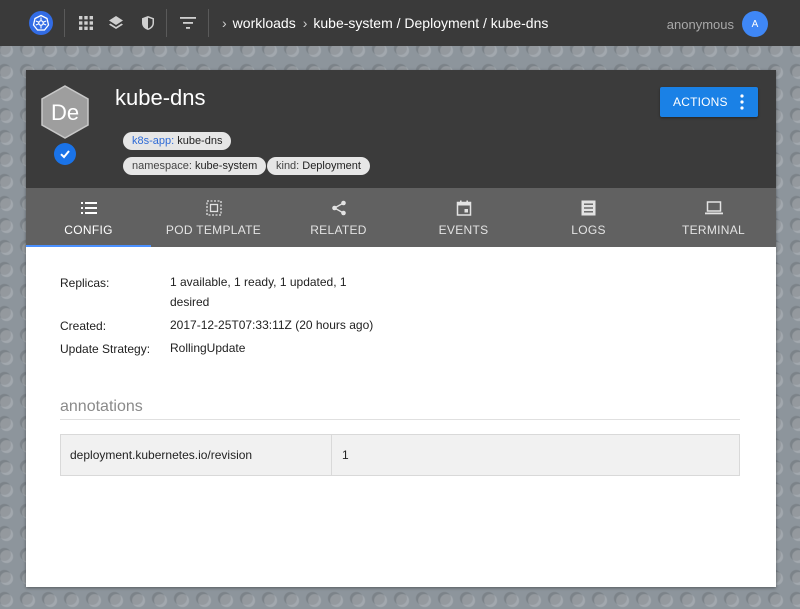 Image resolution: width=800 pixels, height=609 pixels. What do you see at coordinates (588, 230) in the screenshot?
I see `tab-label: LOGS` at bounding box center [588, 230].